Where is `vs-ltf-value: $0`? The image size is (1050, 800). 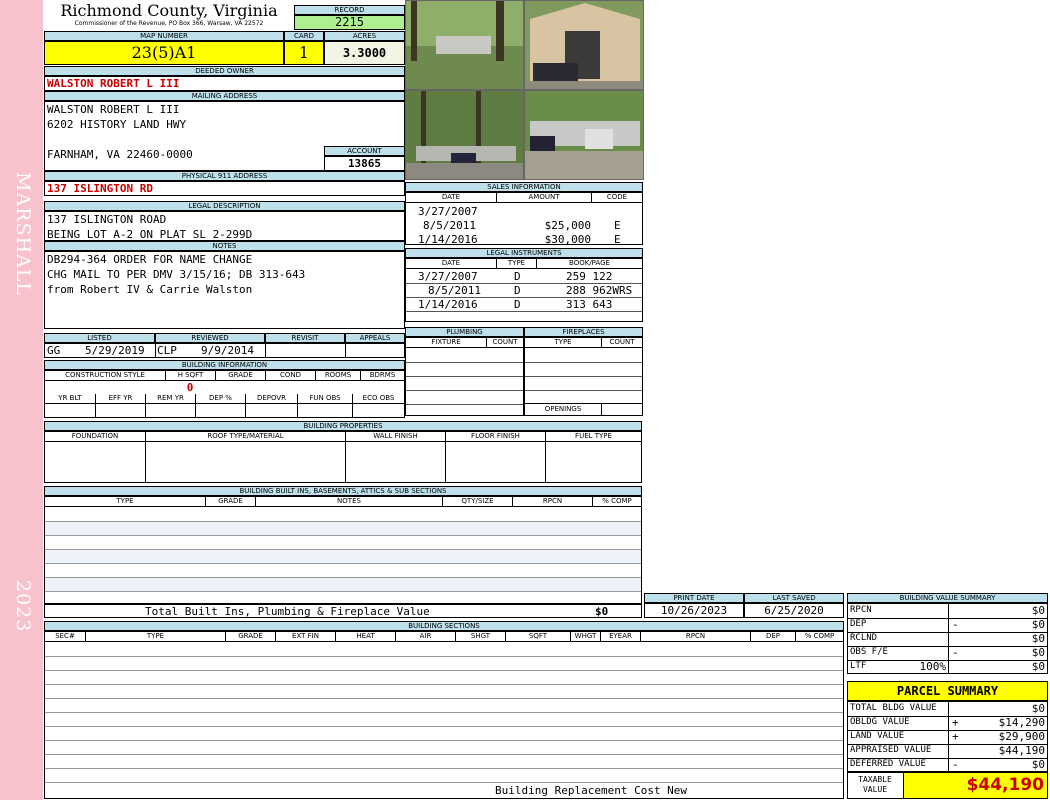
vs-ltf-value: $0 is located at coordinates (1038, 666).